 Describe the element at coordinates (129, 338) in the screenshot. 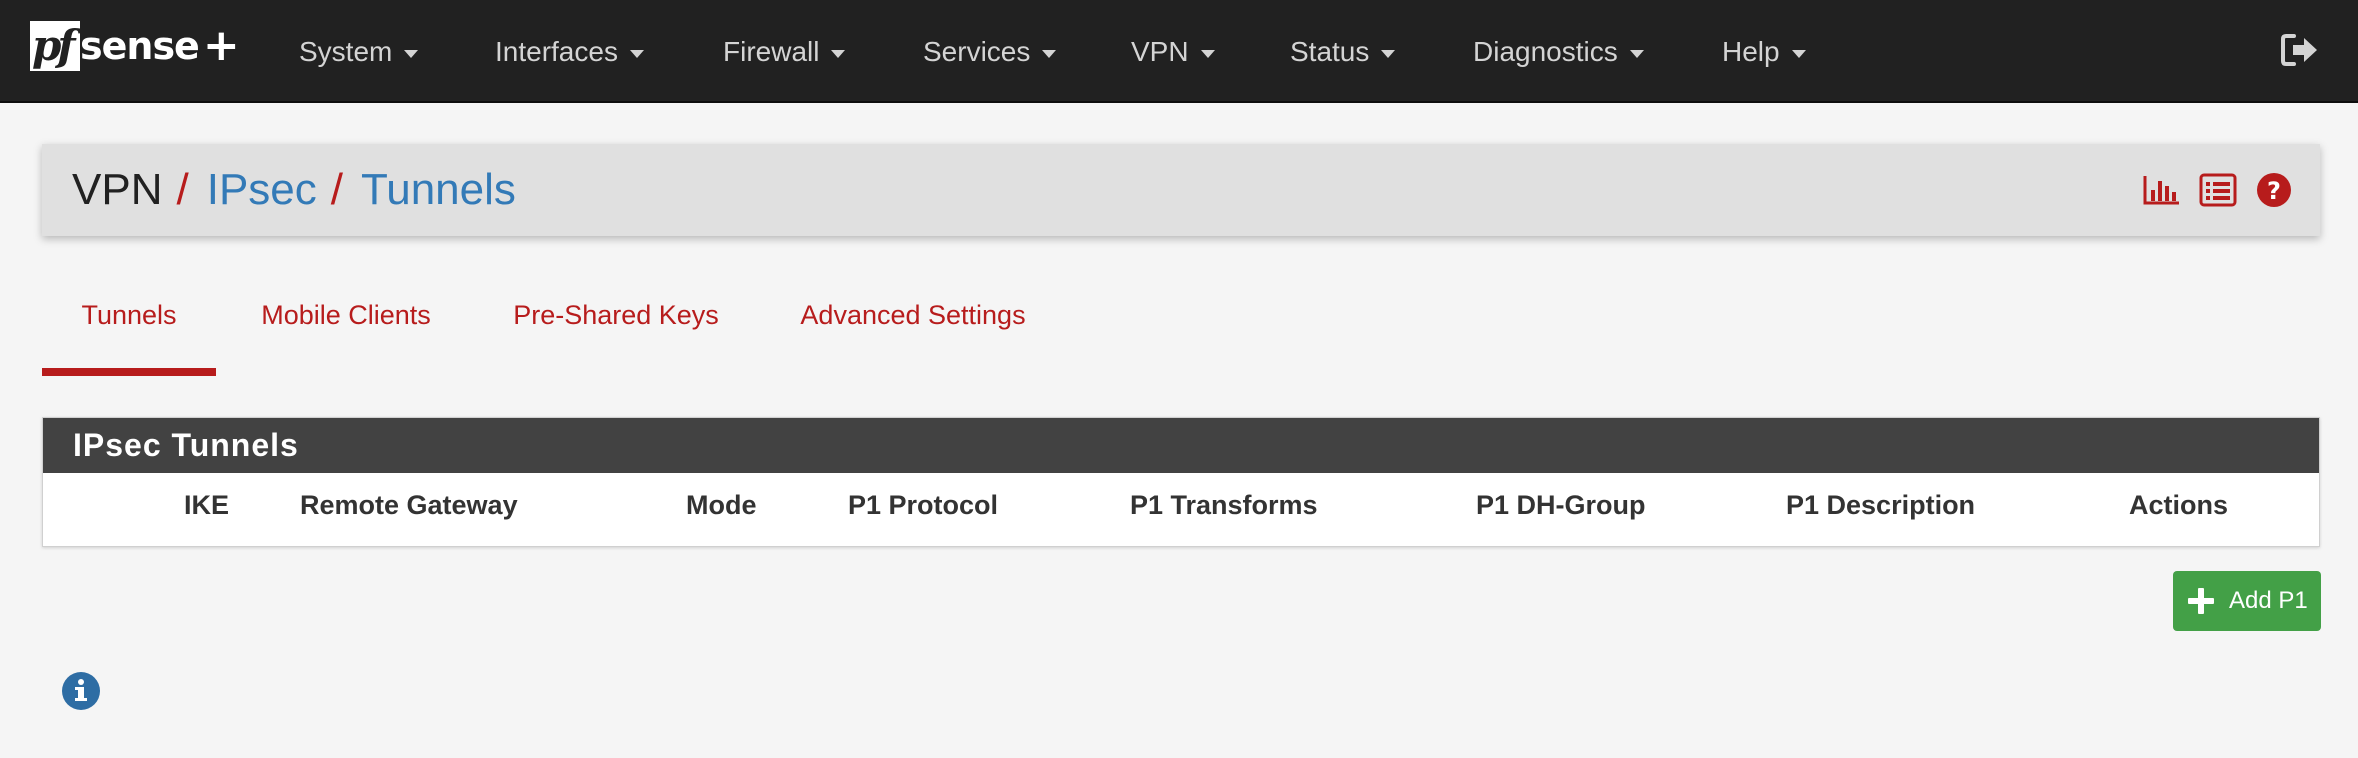

I see `tab-tunnels: Tunnels` at that location.